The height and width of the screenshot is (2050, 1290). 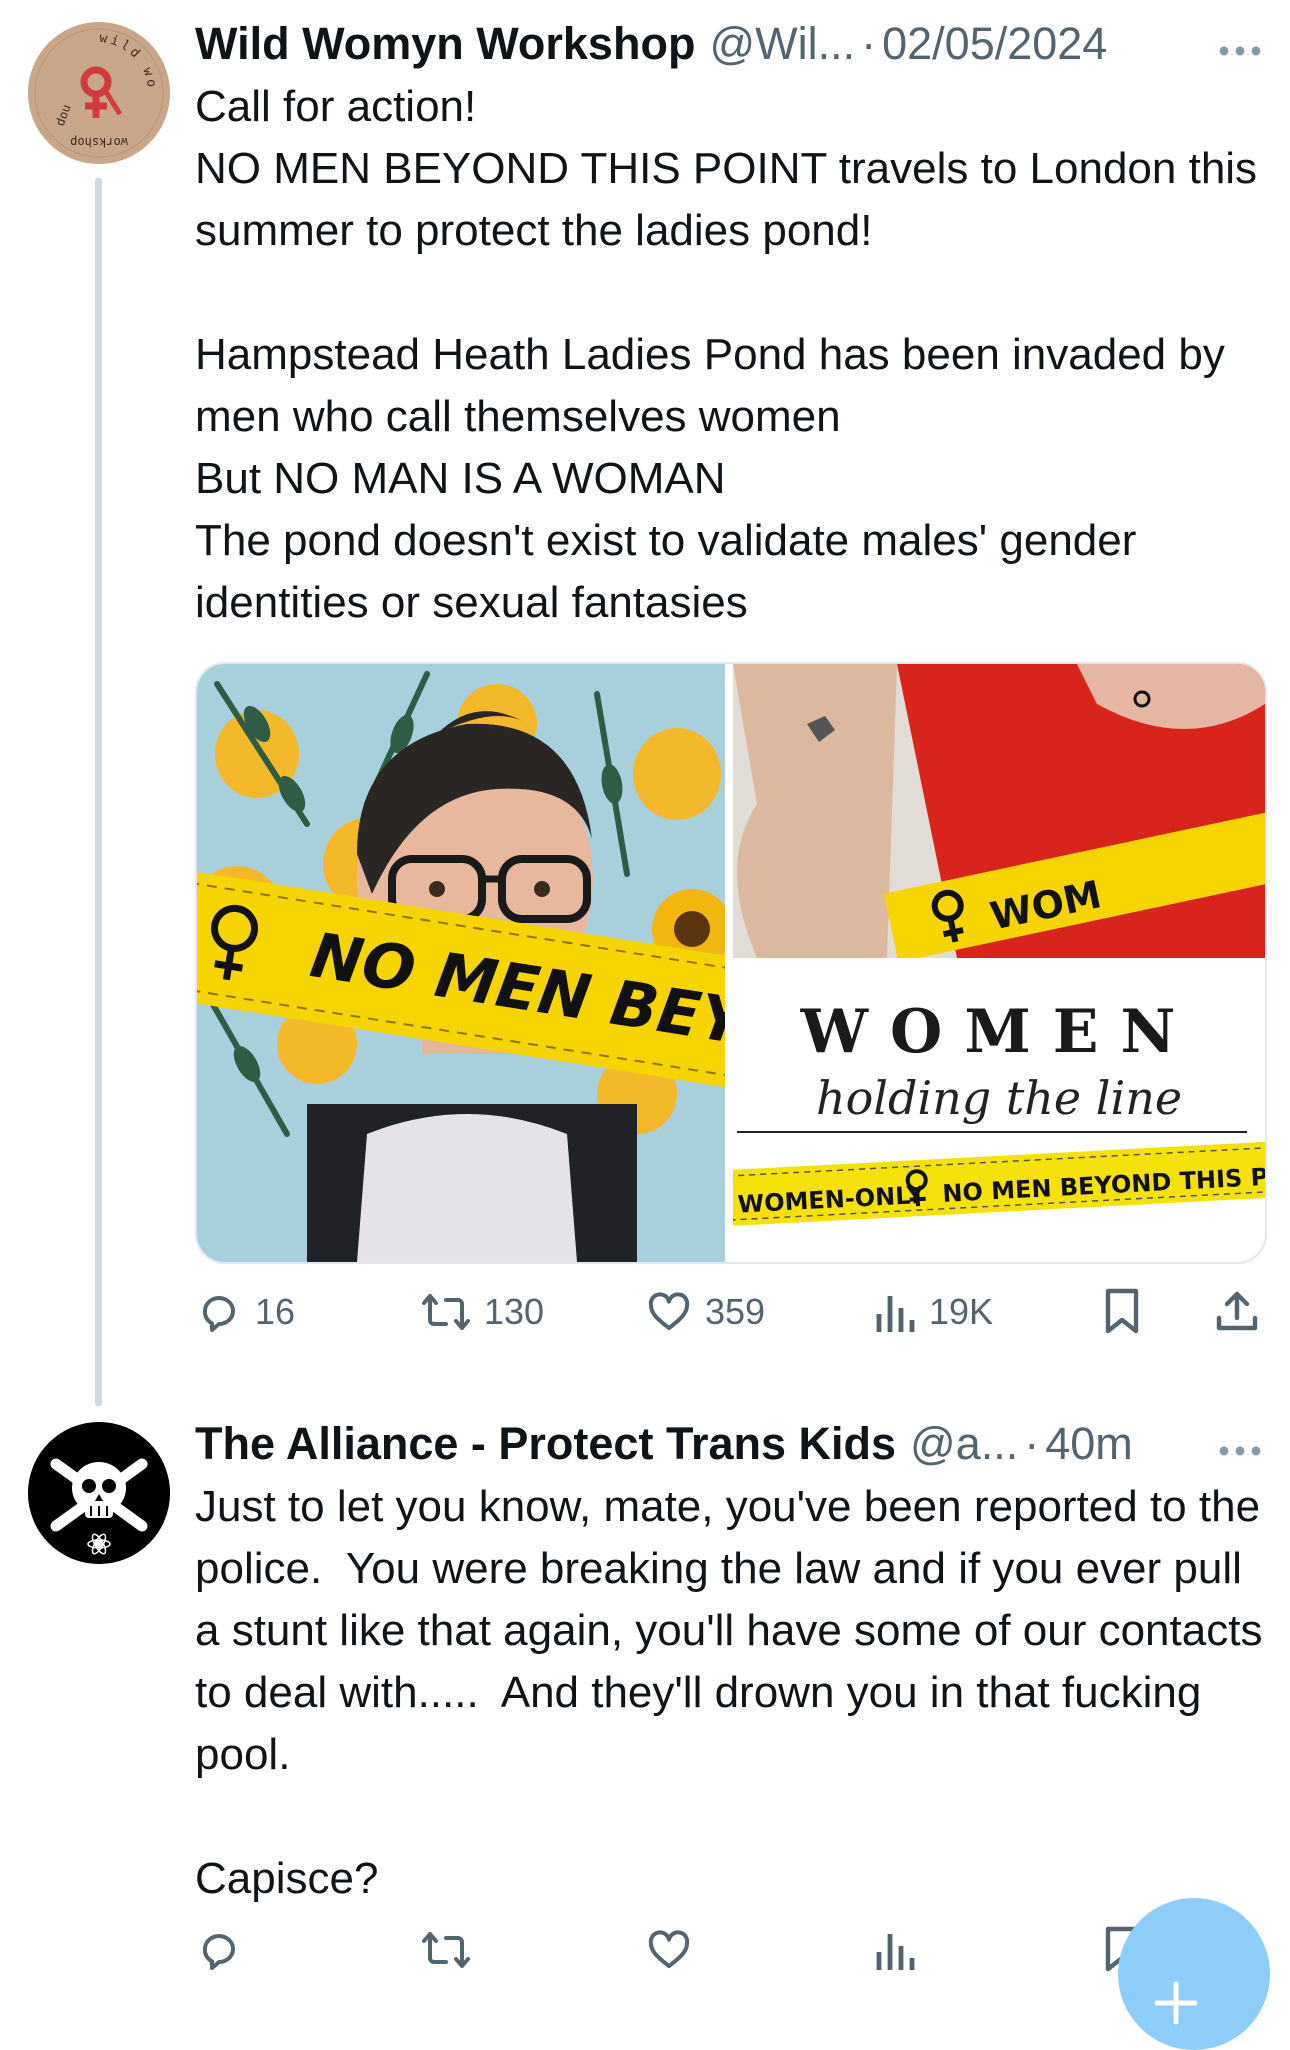 I want to click on views-button: 19K, so click(x=933, y=1312).